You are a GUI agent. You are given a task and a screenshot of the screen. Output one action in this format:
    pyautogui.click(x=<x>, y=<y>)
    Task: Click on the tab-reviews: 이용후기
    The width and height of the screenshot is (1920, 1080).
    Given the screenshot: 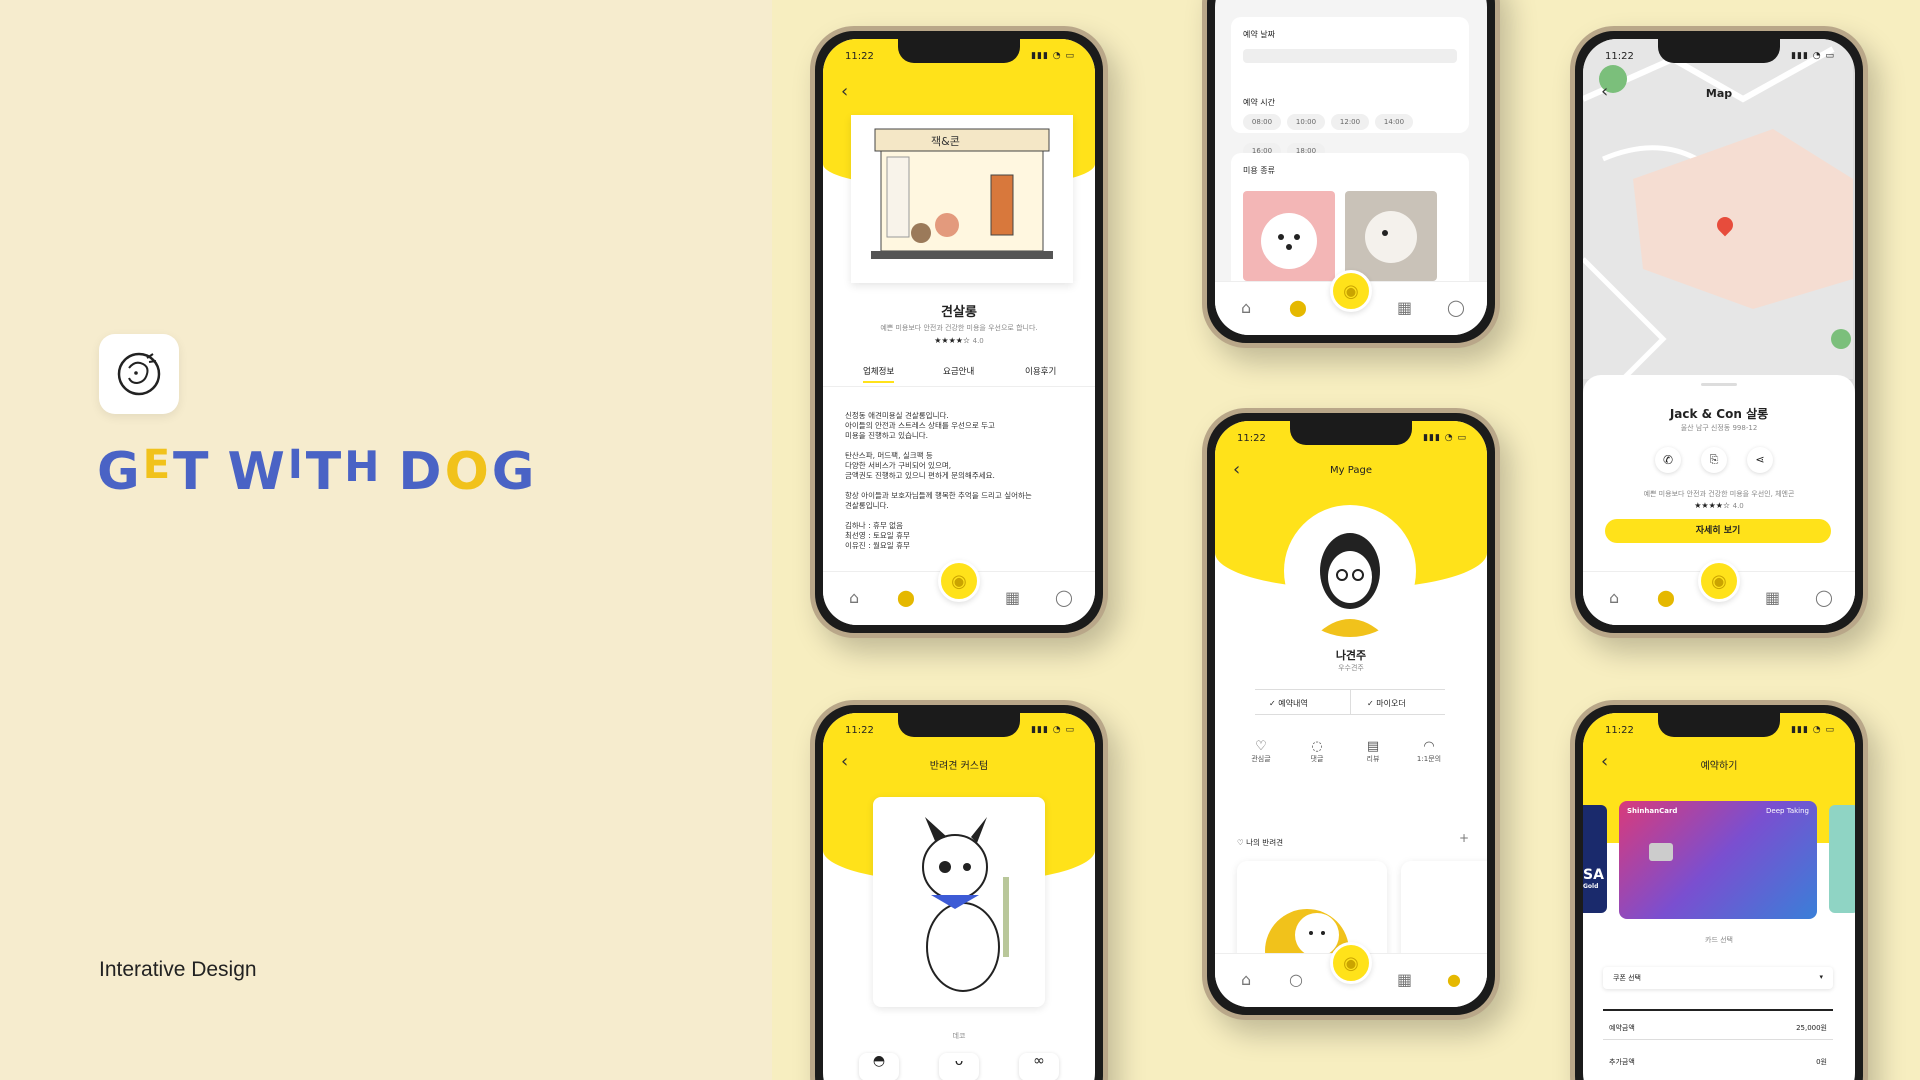 What is the action you would take?
    pyautogui.click(x=1040, y=371)
    